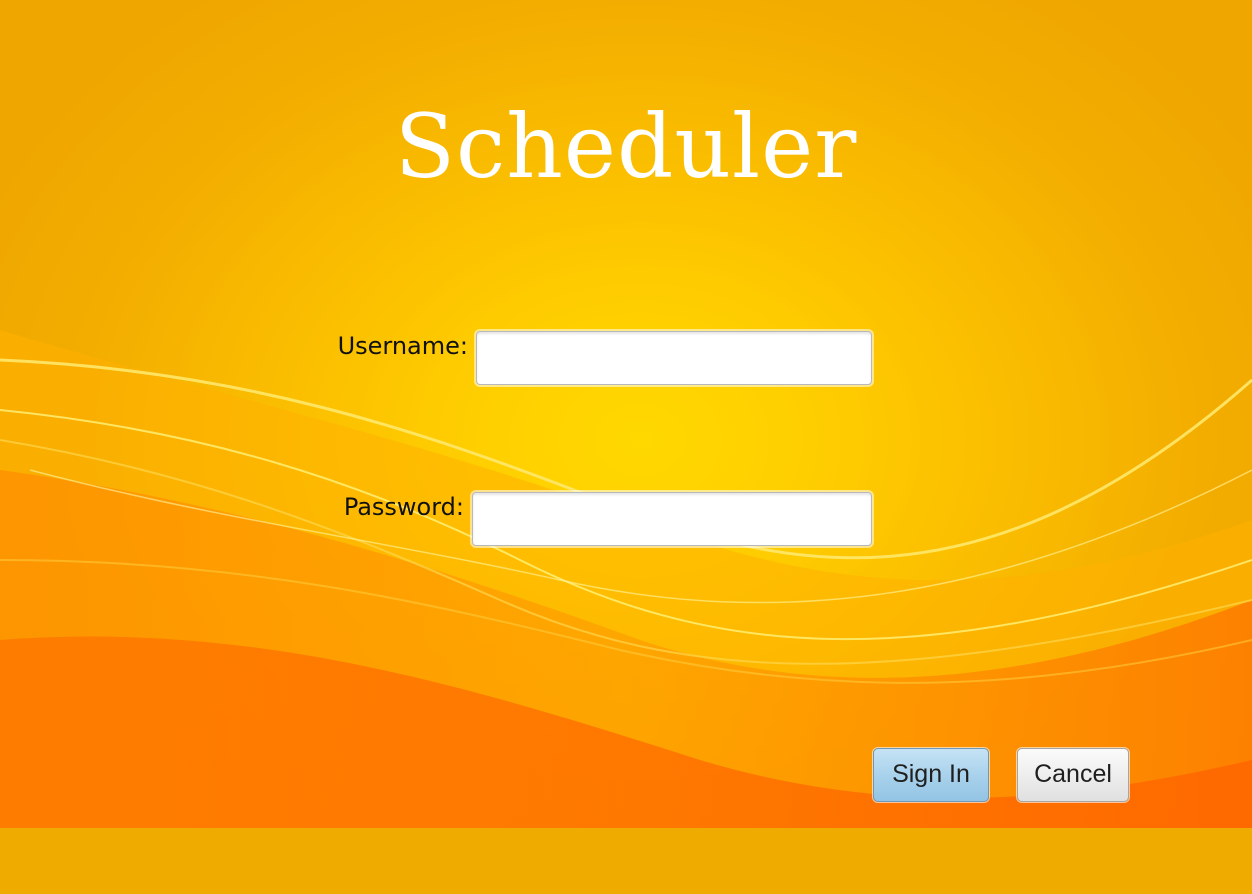 This screenshot has width=1252, height=894. I want to click on sign-in-button: Sign In, so click(931, 775).